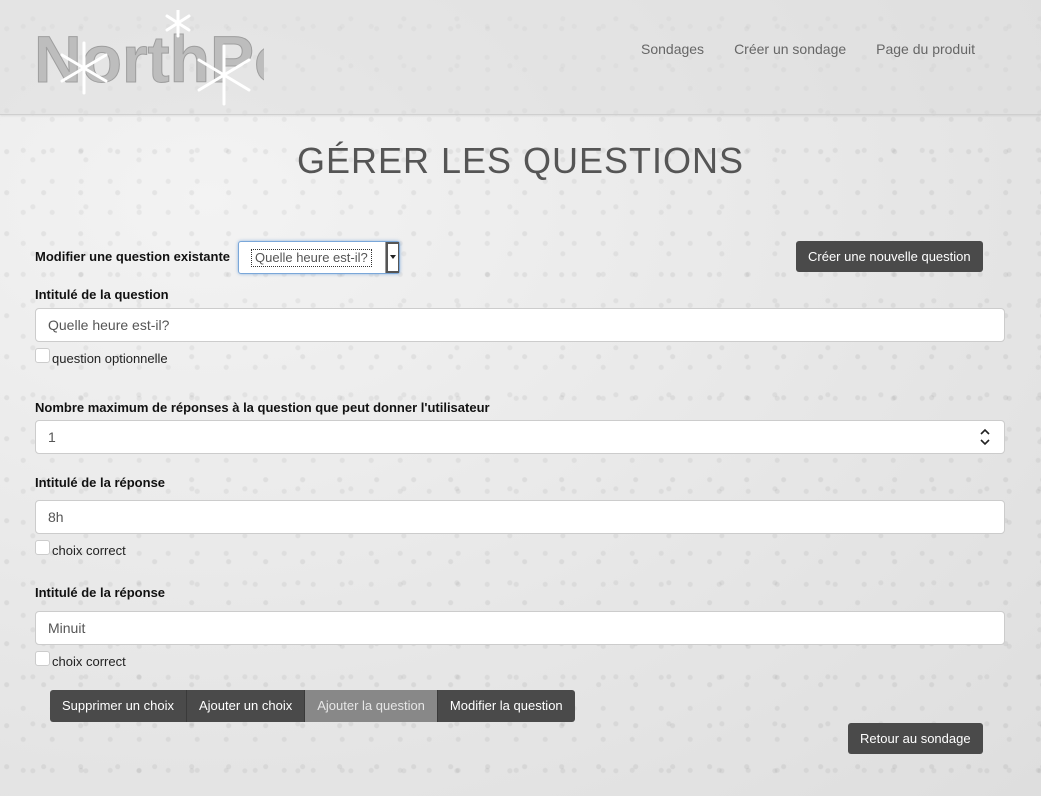 The image size is (1041, 796). What do you see at coordinates (506, 706) in the screenshot?
I see `edit-question-button: Modifier la question` at bounding box center [506, 706].